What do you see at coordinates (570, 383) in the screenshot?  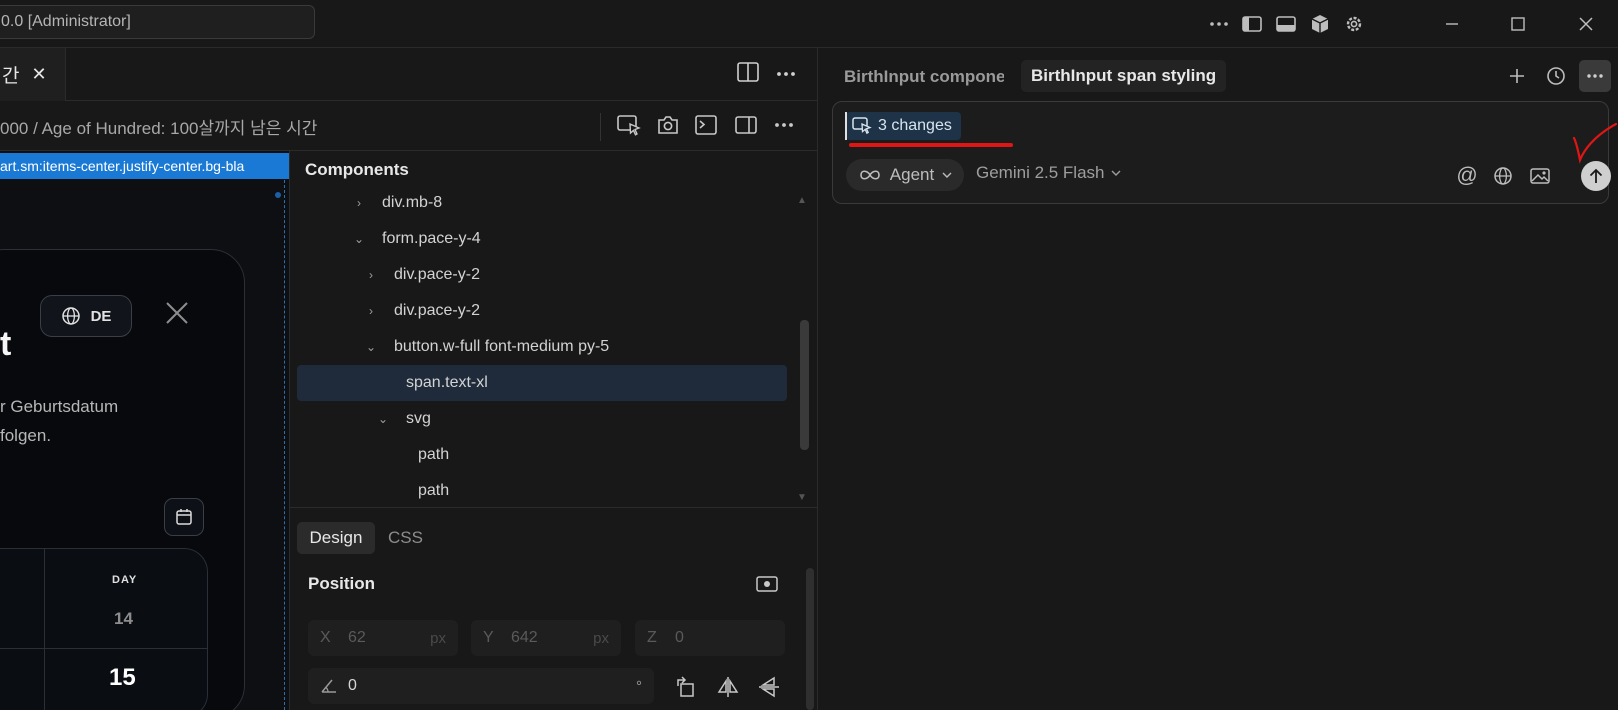 I see `tree-row: span.text-xl` at bounding box center [570, 383].